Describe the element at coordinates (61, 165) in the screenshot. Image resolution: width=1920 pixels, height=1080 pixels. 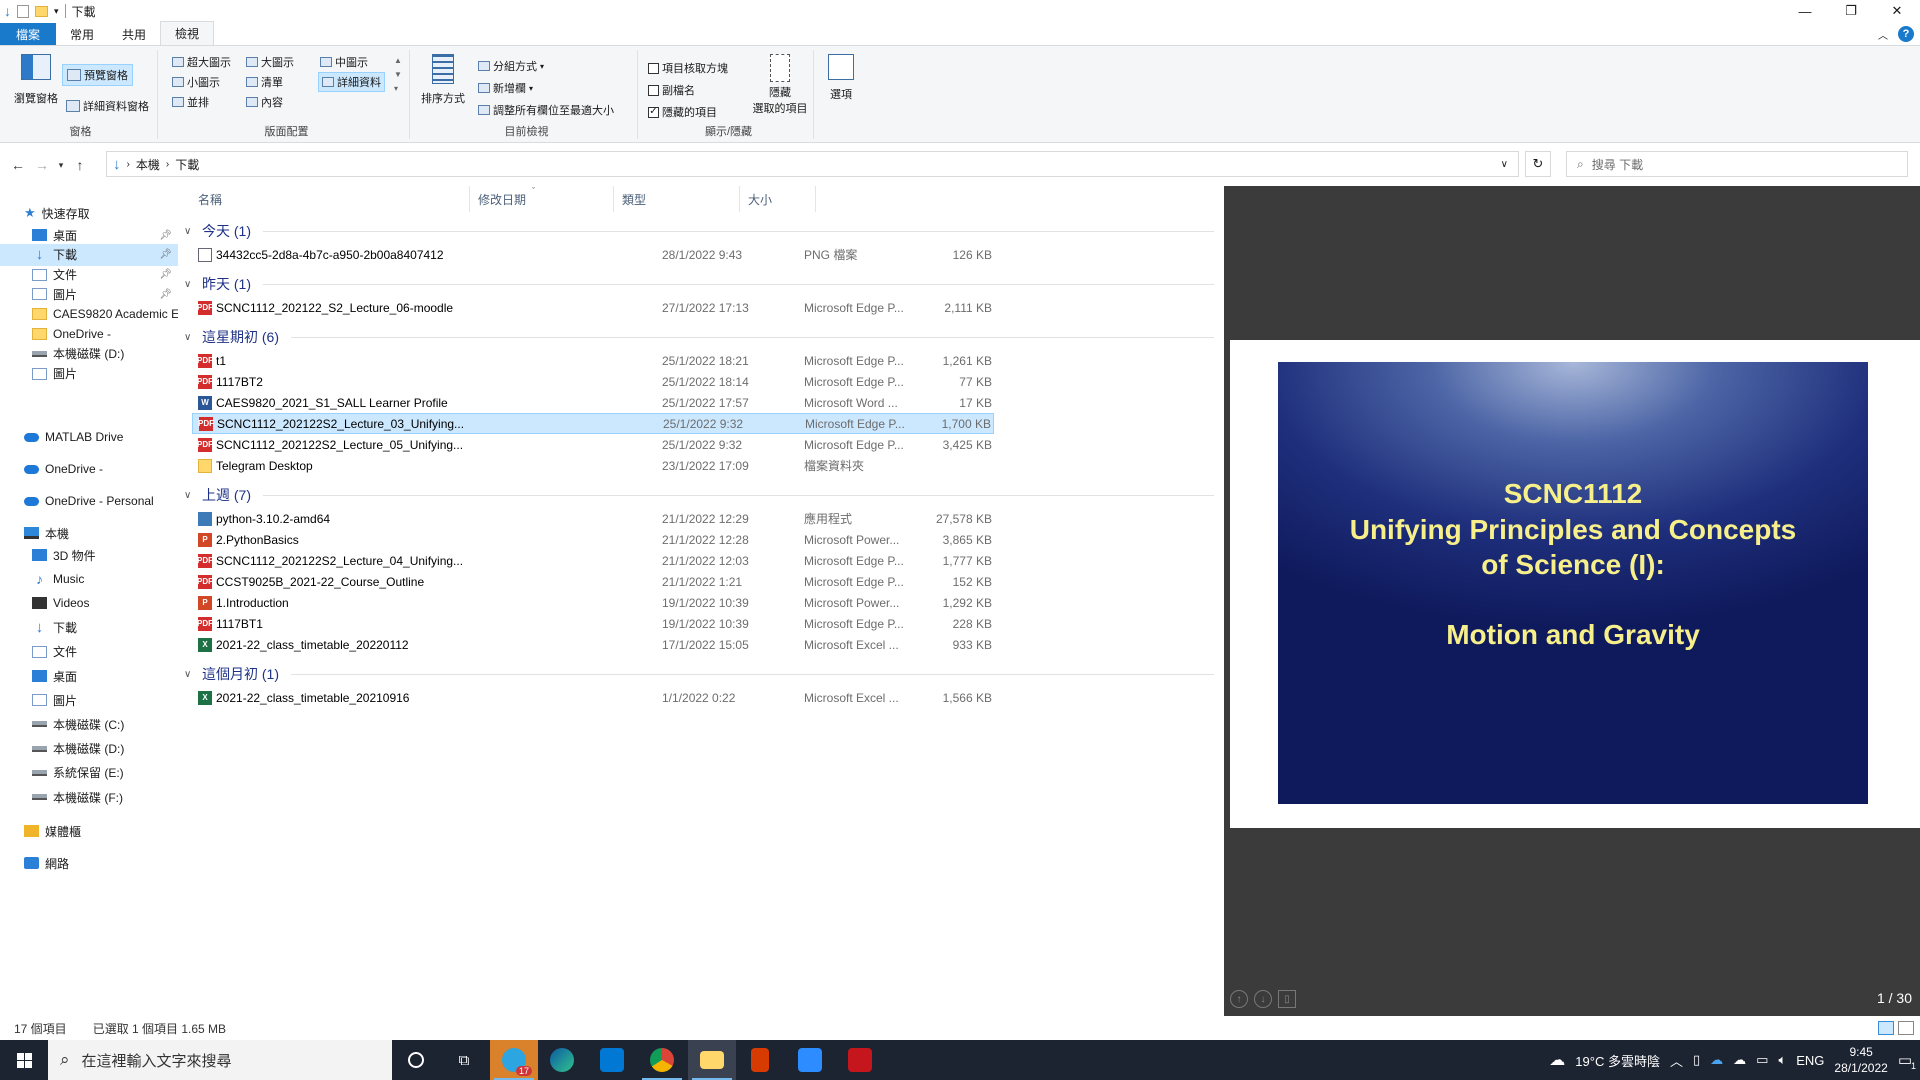
I see `recent-locations-button: ▾` at that location.